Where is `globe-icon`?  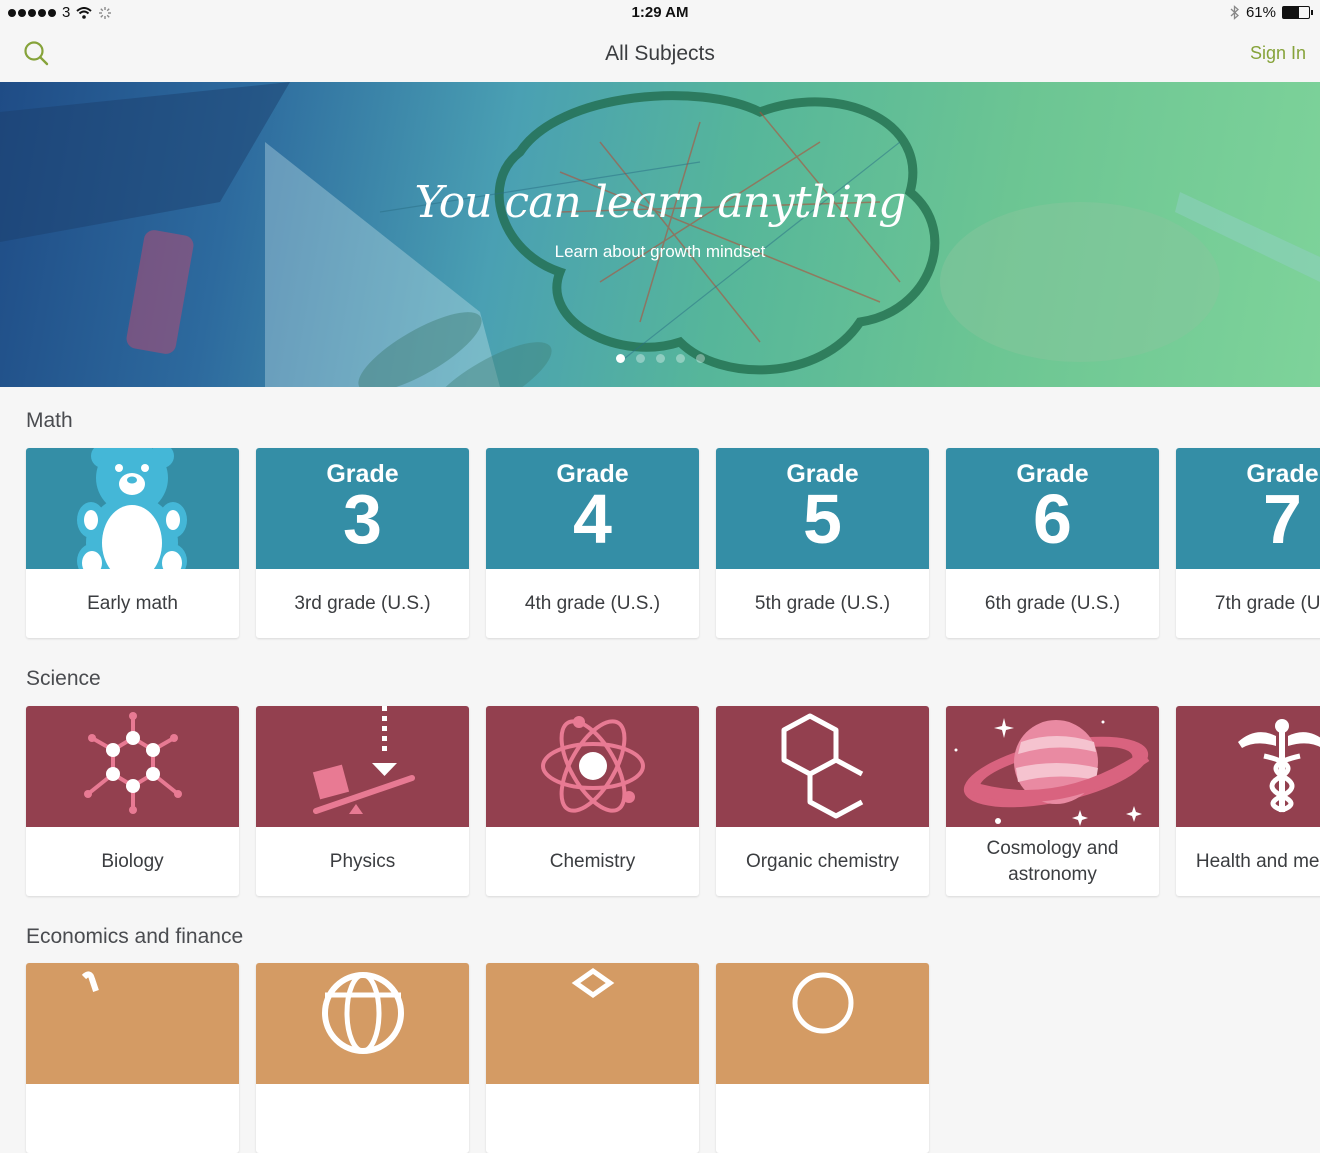
globe-icon is located at coordinates (363, 1013).